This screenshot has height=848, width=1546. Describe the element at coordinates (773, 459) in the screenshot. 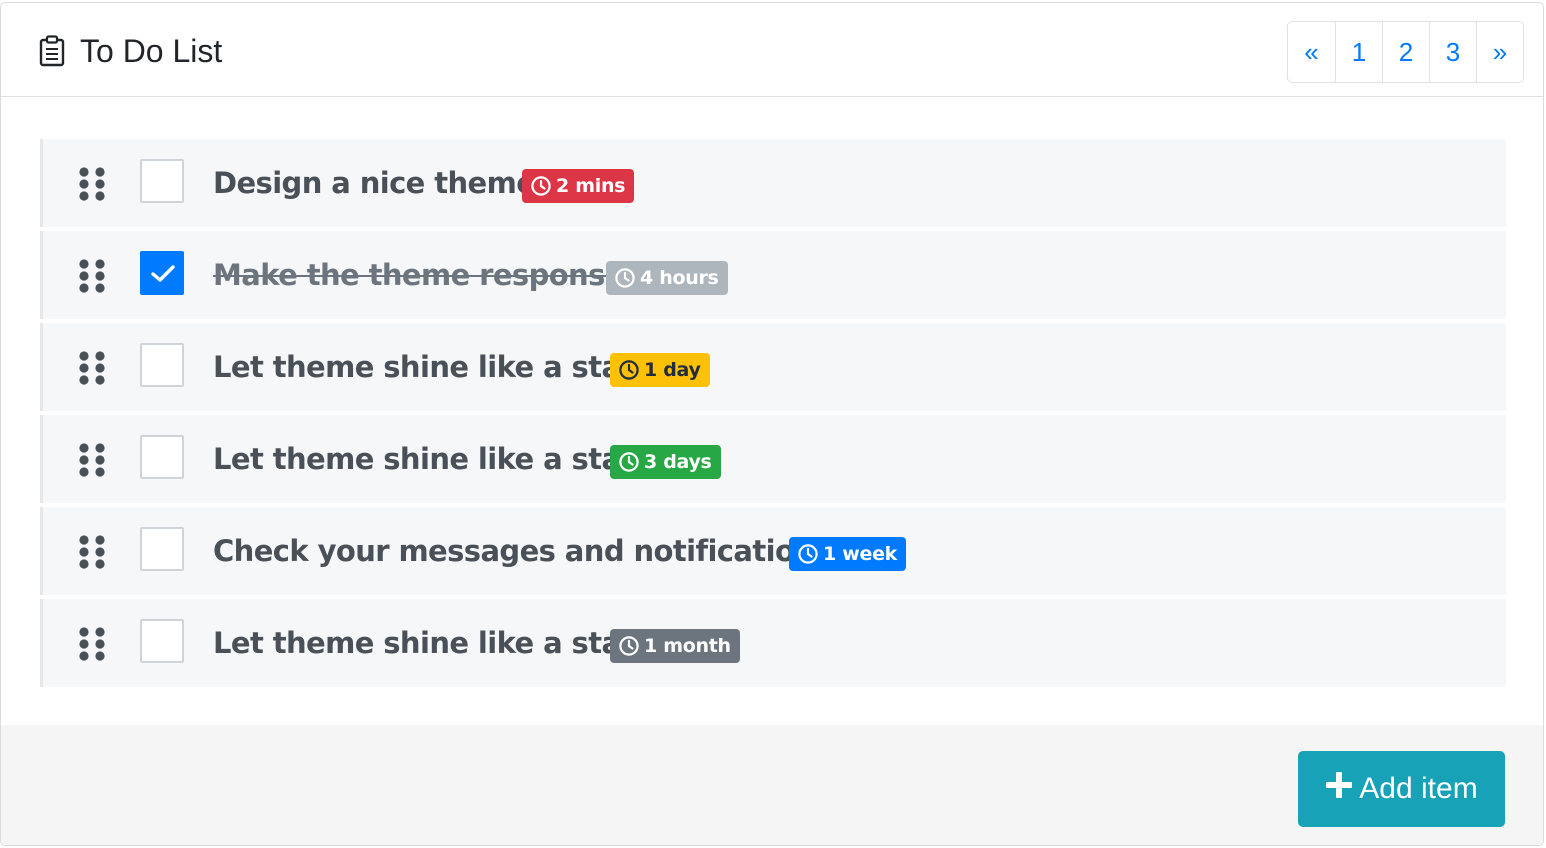

I see `todo-item: Let theme shine like a star 3 days` at that location.